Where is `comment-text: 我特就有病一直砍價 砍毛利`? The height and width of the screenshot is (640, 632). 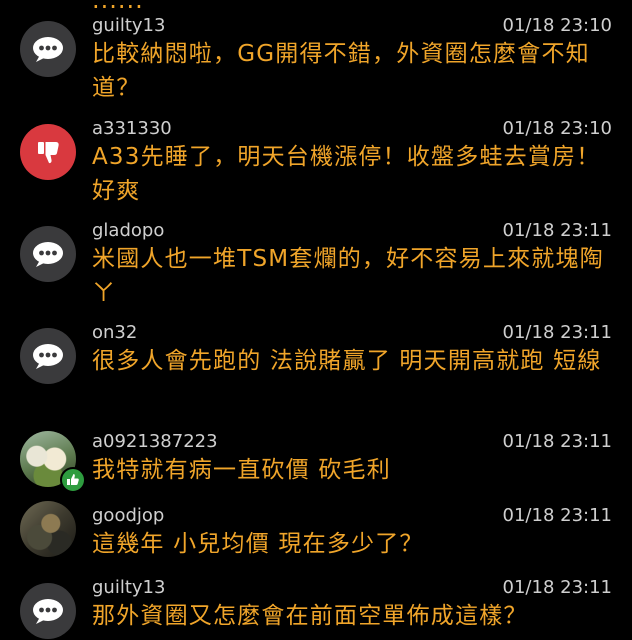 comment-text: 我特就有病一直砍價 砍毛利 is located at coordinates (241, 470).